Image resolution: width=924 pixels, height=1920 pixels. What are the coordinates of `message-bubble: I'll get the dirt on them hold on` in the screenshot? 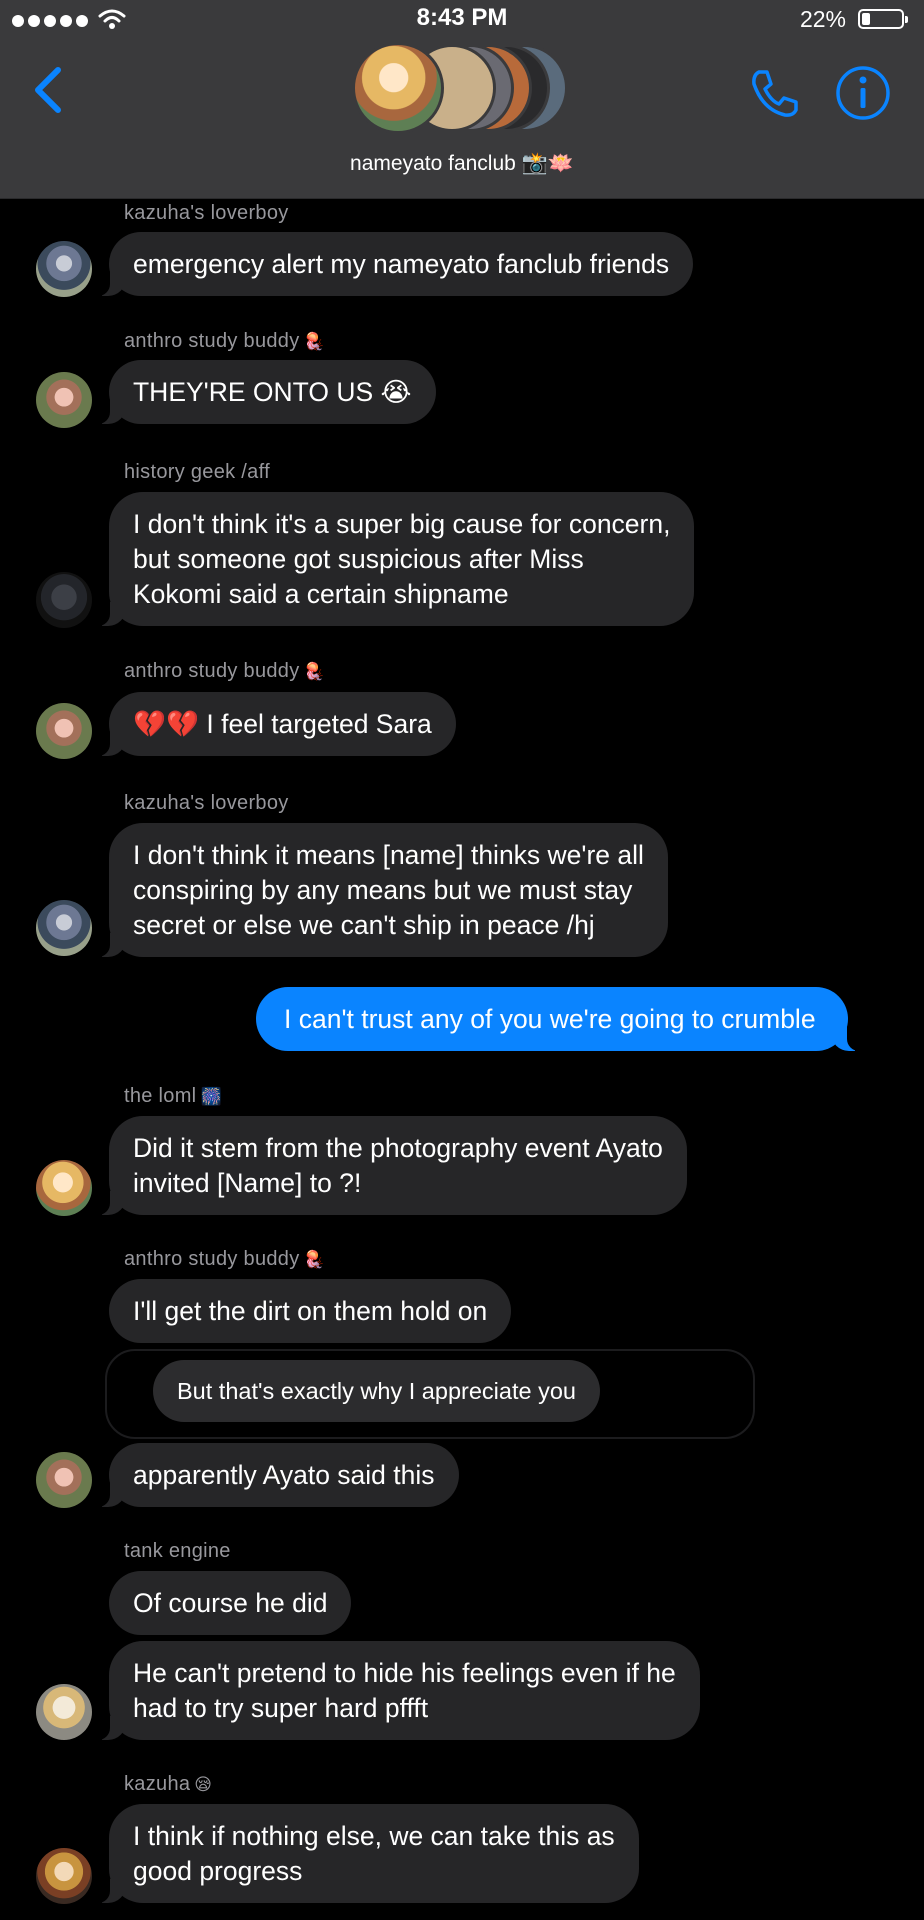 It's located at (310, 1311).